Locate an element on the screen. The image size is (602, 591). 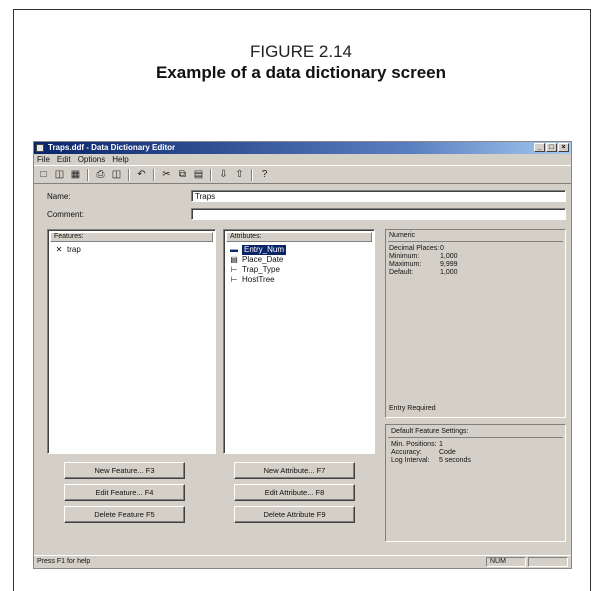
numeric-key: Maximum: is located at coordinates (405, 264).